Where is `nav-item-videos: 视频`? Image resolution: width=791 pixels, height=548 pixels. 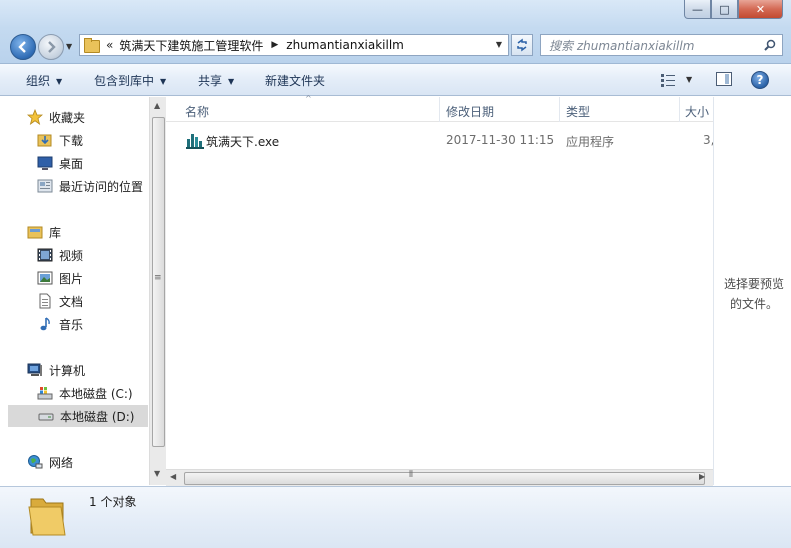
nav-item-videos: 视频 is located at coordinates (74, 255).